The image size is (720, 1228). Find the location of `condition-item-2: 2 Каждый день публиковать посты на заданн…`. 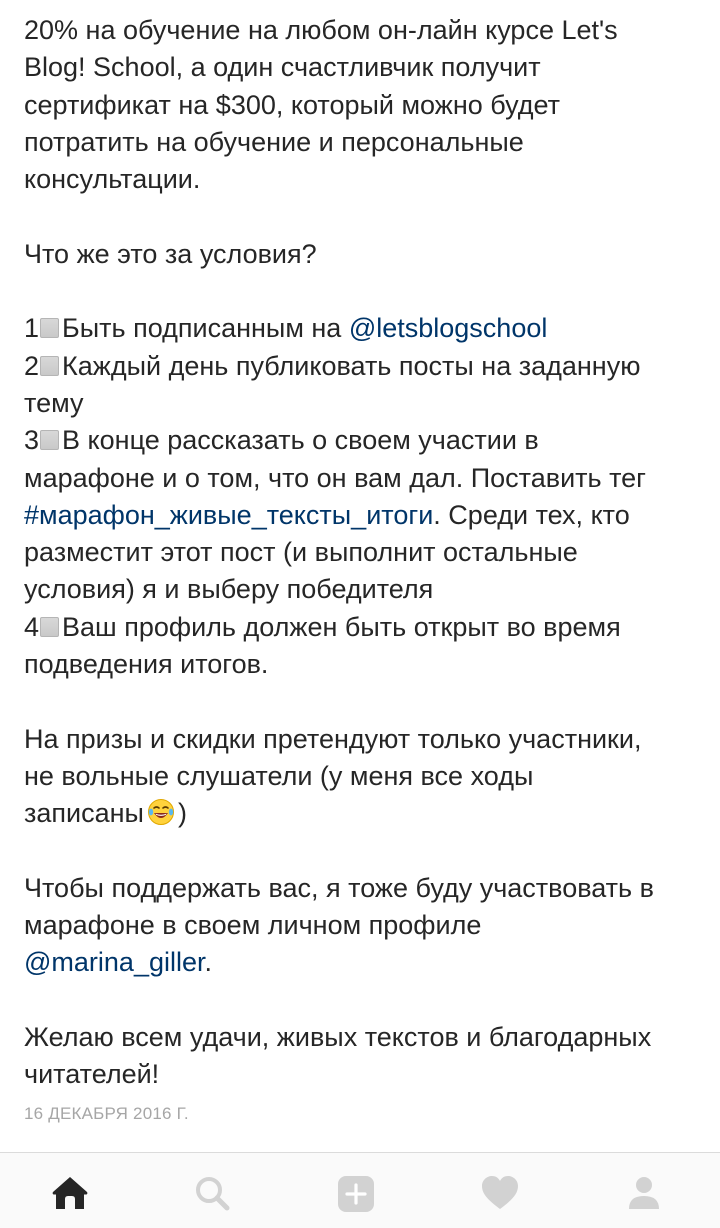

condition-item-2: 2 Каждый день публиковать посты на заданн… is located at coordinates (364, 366).